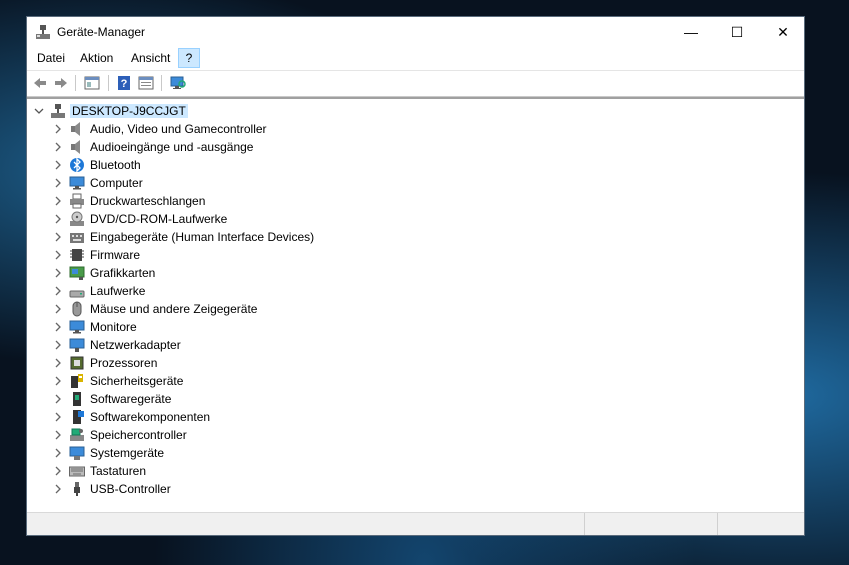 The image size is (849, 565). I want to click on computer-icon, so click(58, 111).